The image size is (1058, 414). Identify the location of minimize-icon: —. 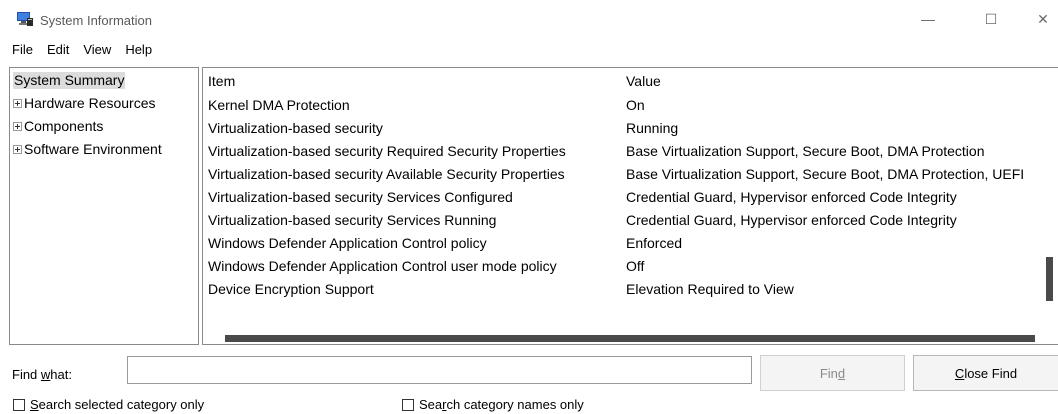
(928, 19).